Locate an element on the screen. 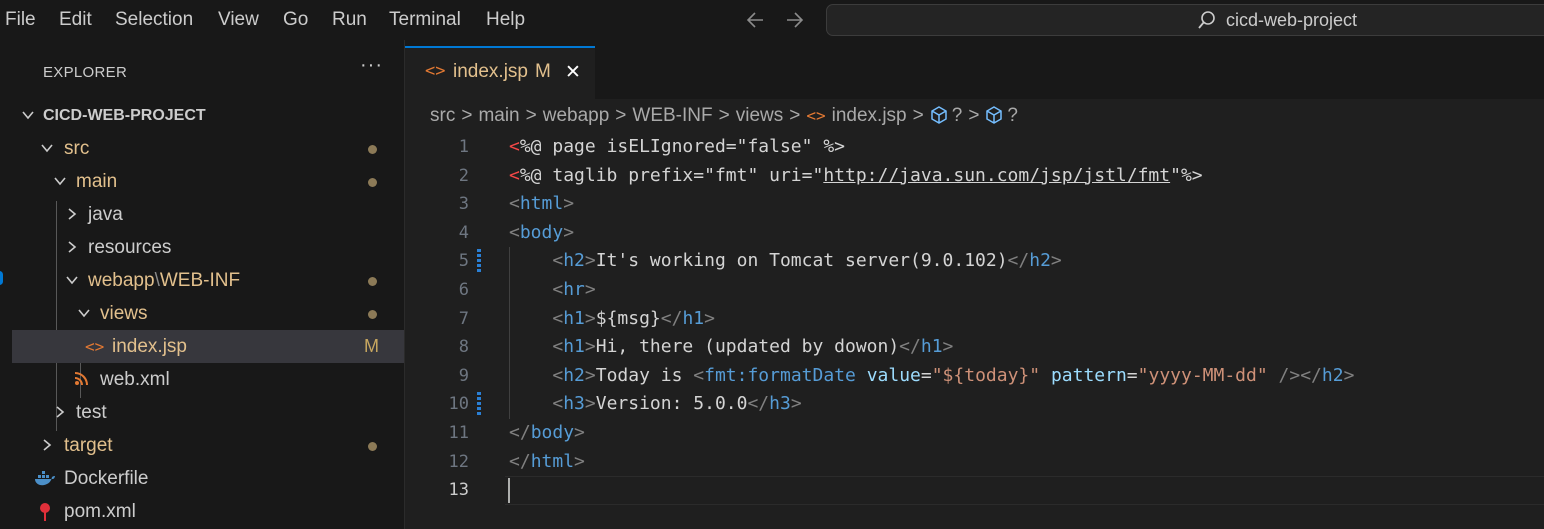 Image resolution: width=1544 pixels, height=529 pixels. close-icon: ✕ is located at coordinates (573, 72).